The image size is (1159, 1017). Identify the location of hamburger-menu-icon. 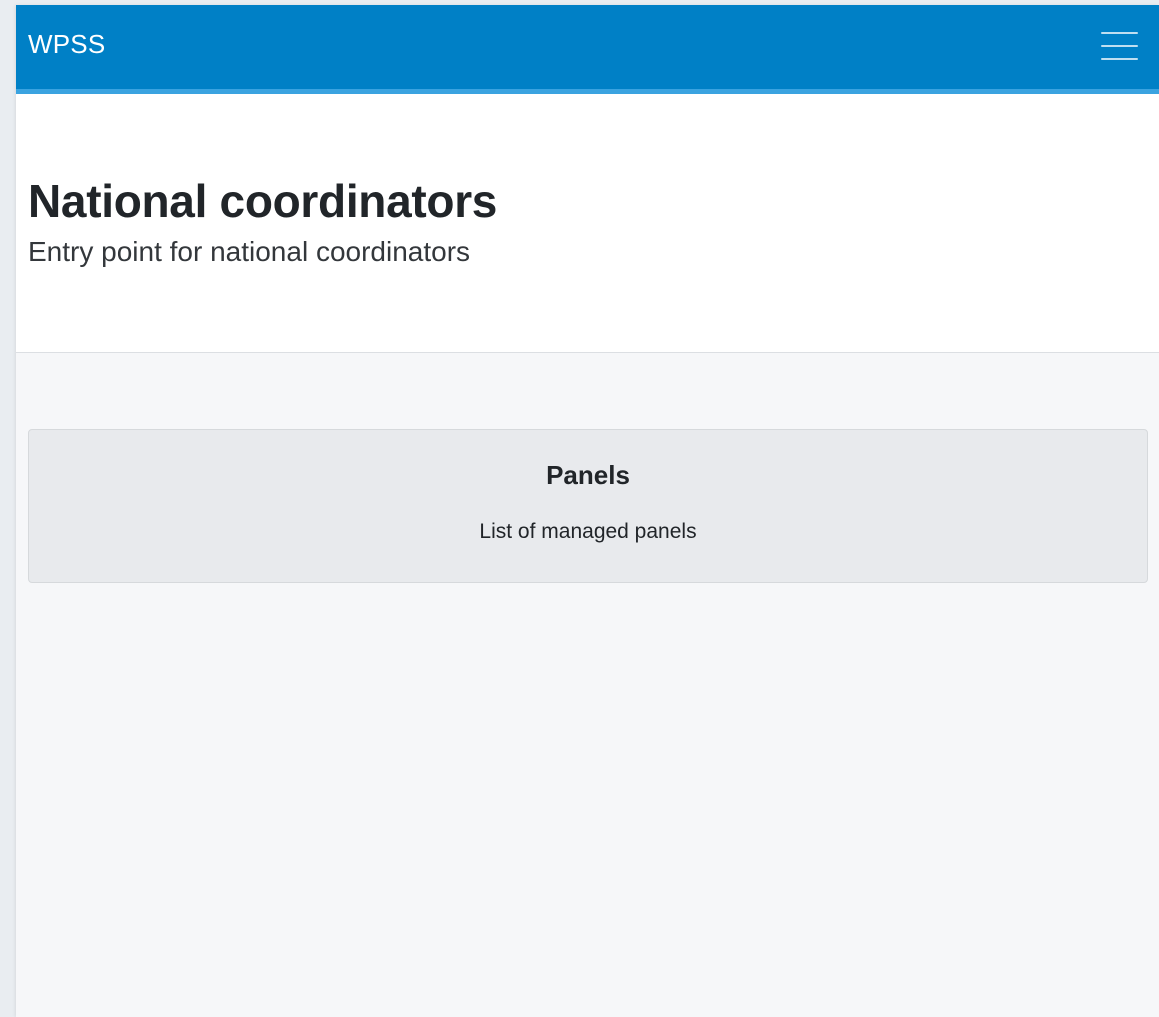
(1120, 46).